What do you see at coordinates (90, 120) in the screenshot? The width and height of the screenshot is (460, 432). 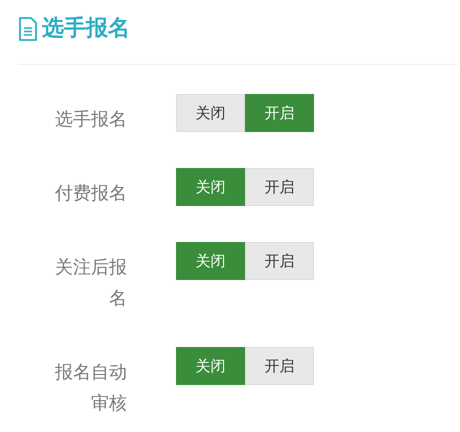 I see `setting-label: 选手报名` at bounding box center [90, 120].